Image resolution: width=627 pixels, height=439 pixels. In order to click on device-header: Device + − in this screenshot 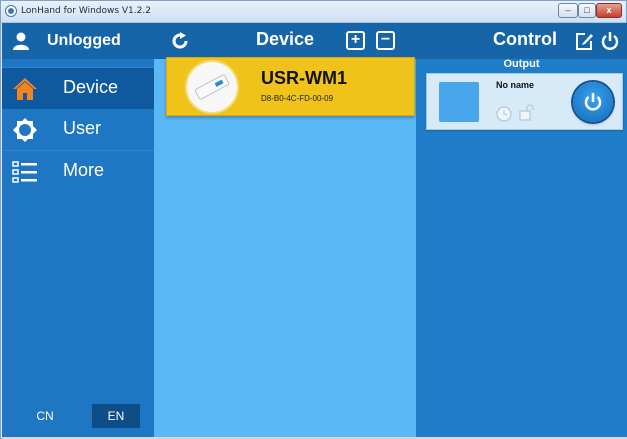, I will do `click(285, 41)`.